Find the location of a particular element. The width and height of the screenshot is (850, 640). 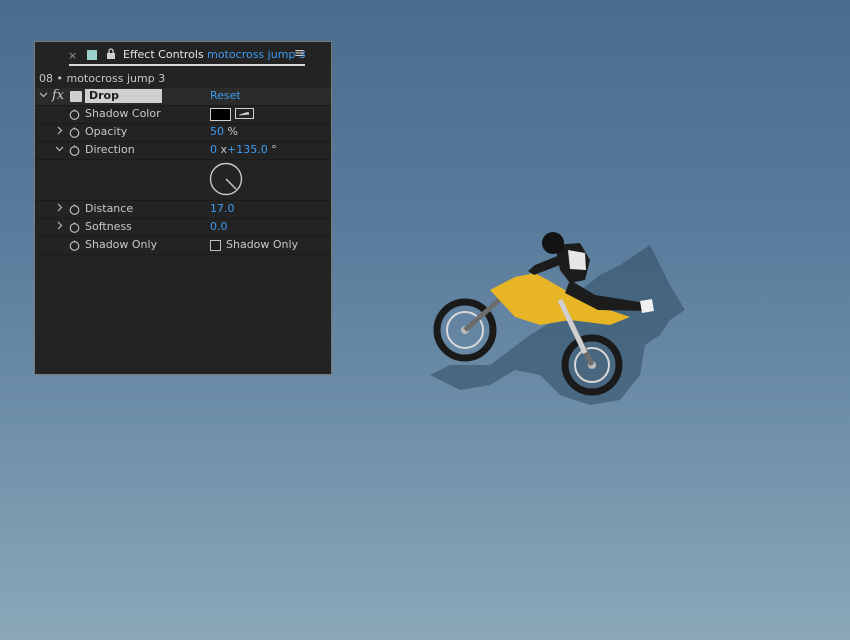

tab-effect-controls: Effect Controls motocross jump 3 is located at coordinates (214, 54).